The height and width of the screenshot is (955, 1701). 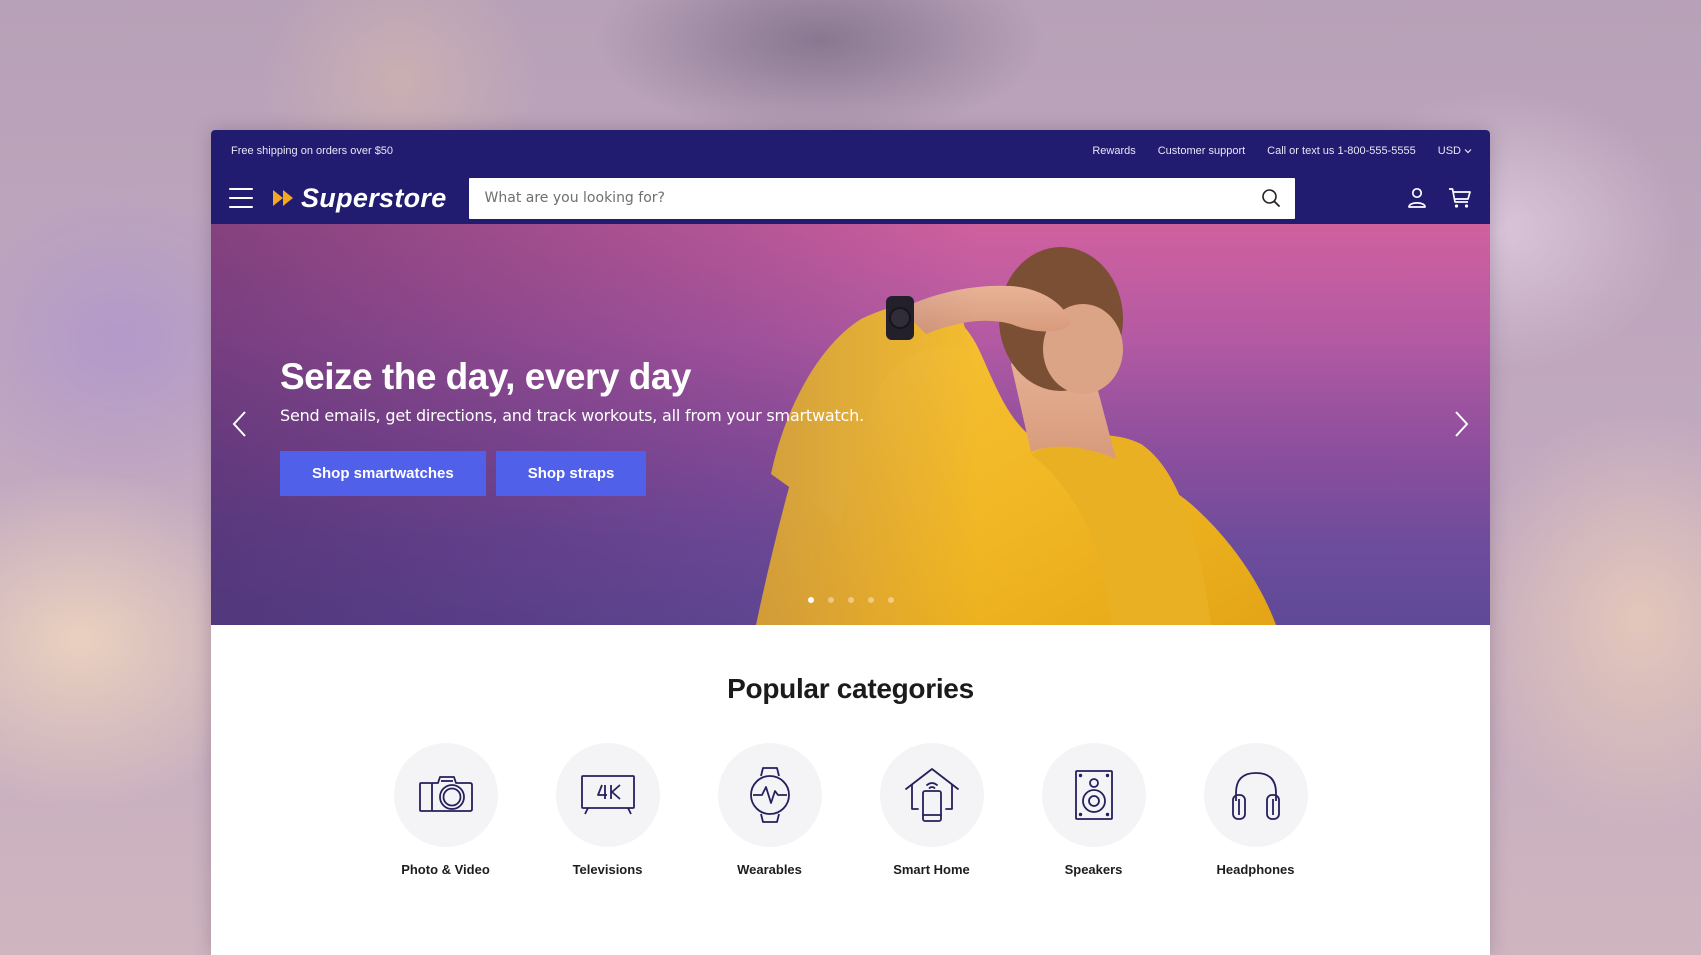 What do you see at coordinates (241, 198) in the screenshot?
I see `menu-icon` at bounding box center [241, 198].